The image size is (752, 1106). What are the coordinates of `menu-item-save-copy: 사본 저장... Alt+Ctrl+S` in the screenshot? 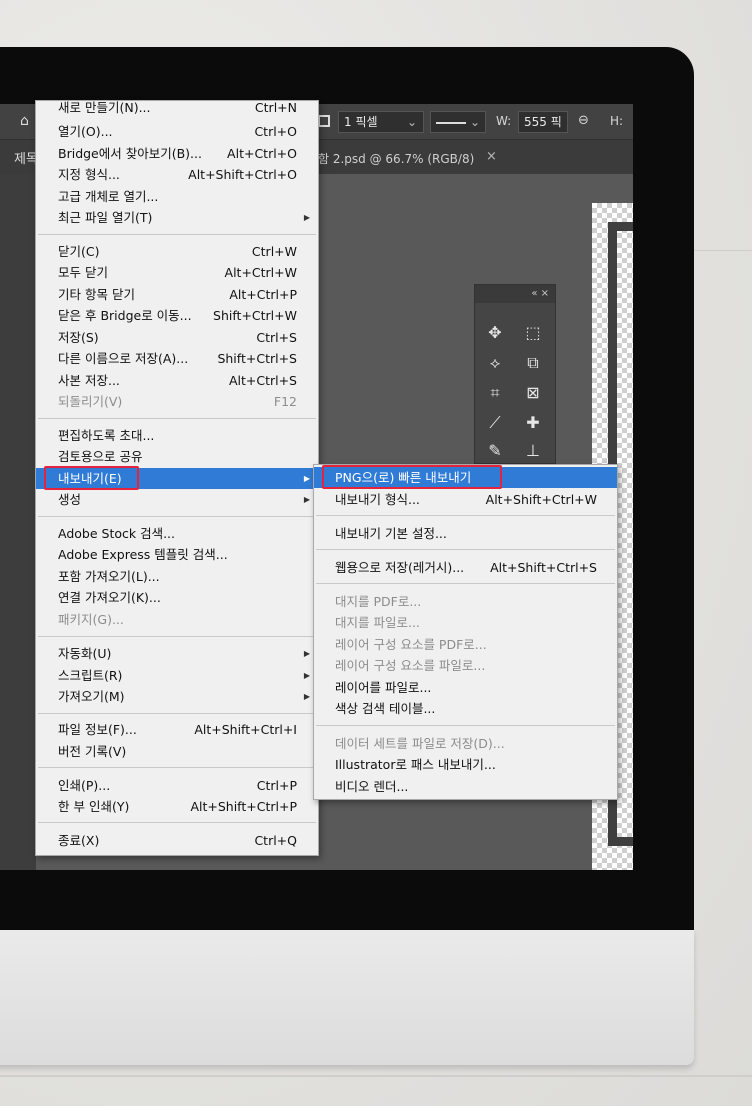 It's located at (177, 380).